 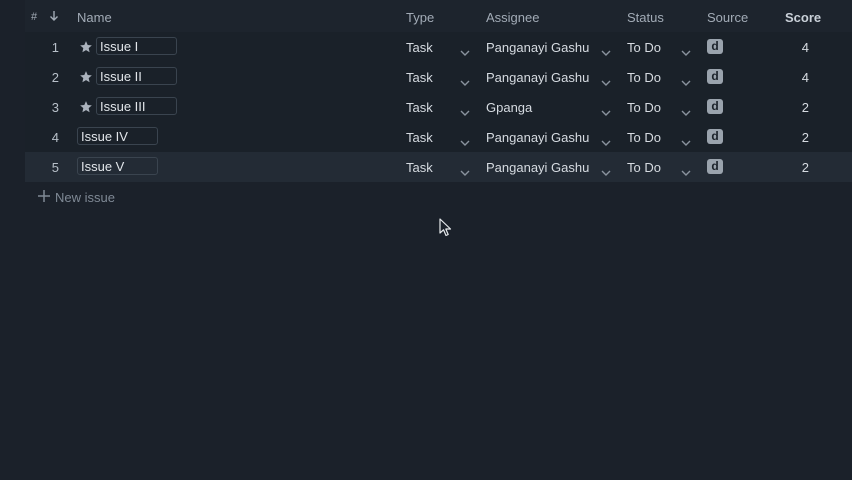 I want to click on row-number: 4, so click(x=55, y=137).